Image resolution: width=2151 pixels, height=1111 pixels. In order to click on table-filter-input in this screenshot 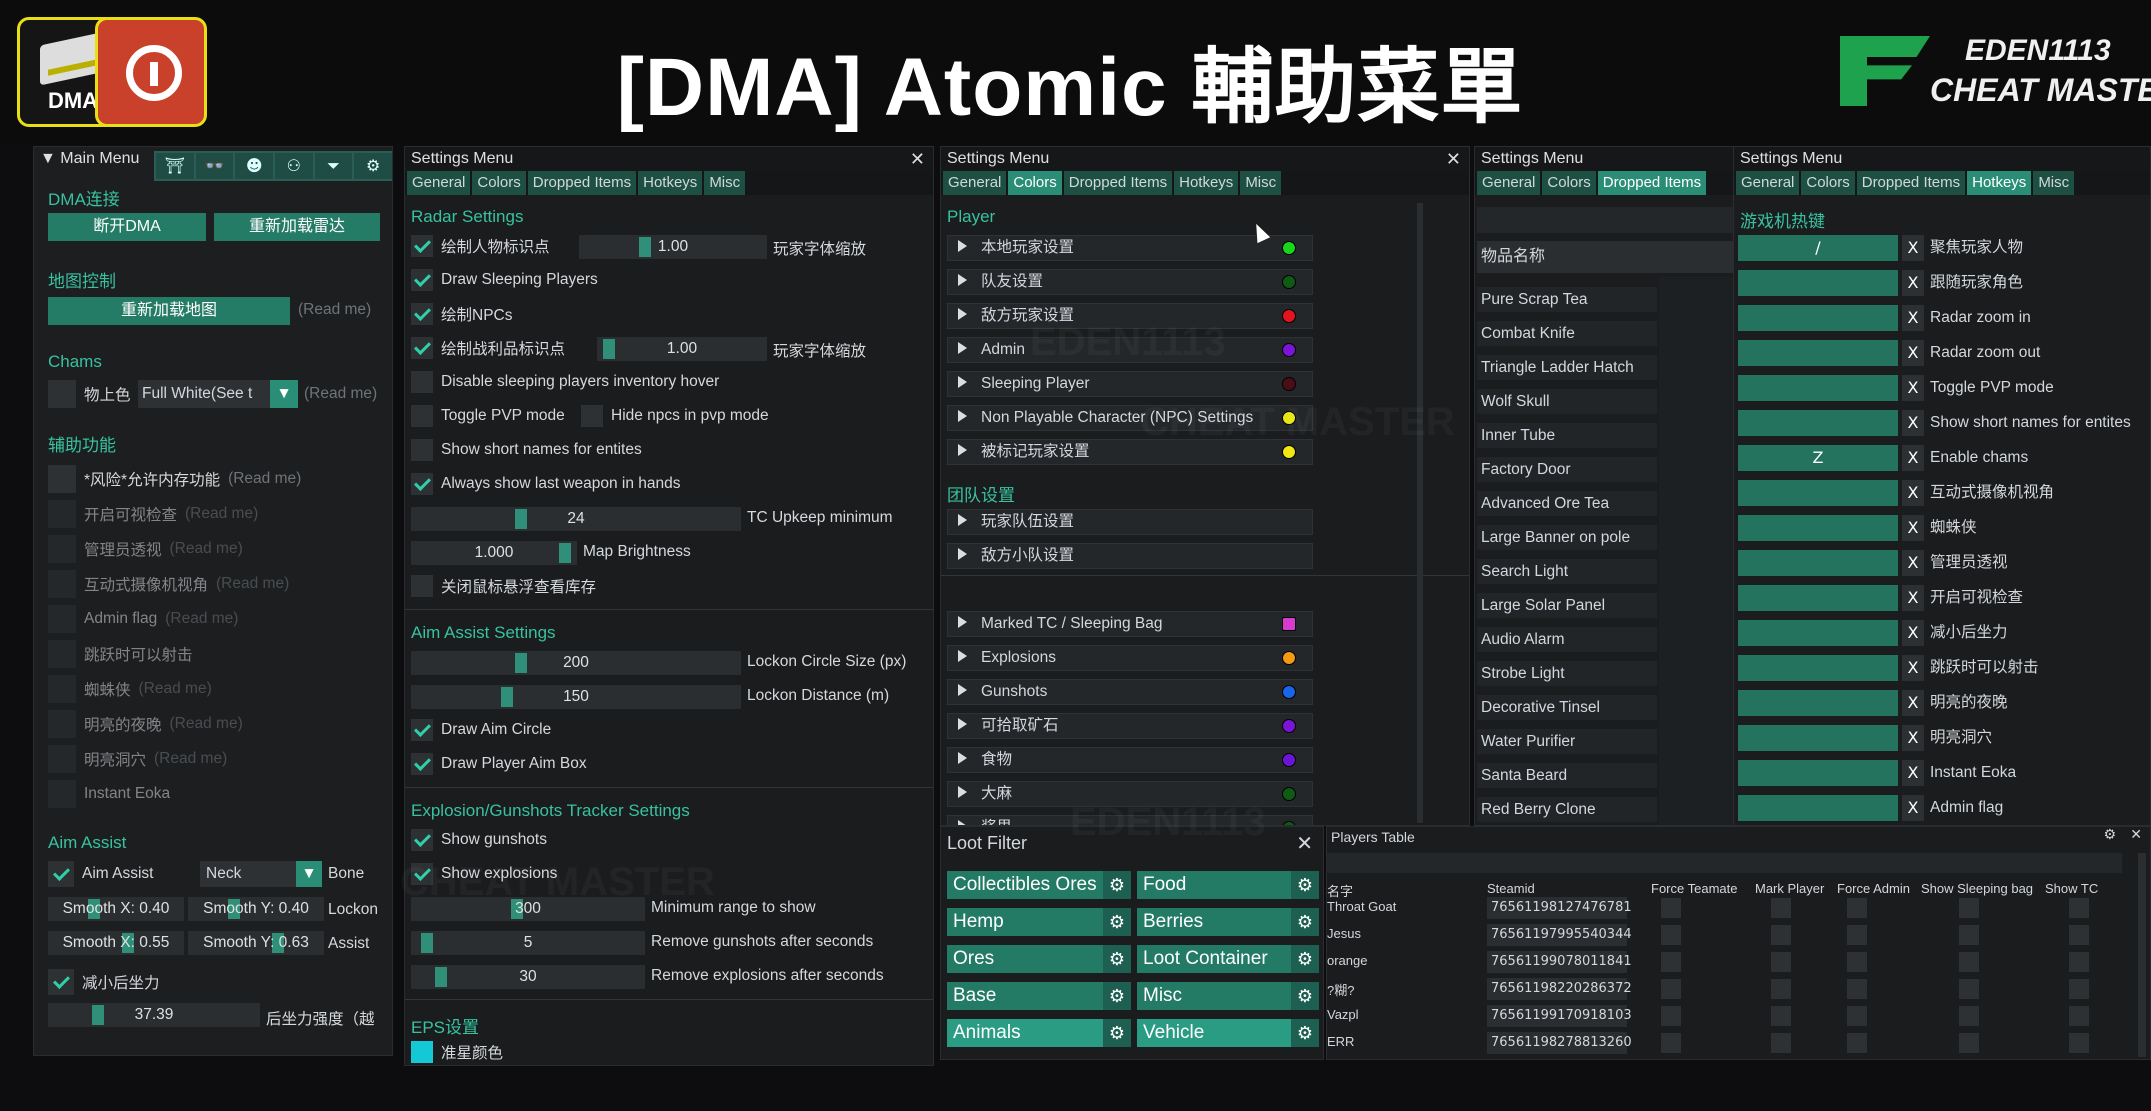, I will do `click(1724, 863)`.